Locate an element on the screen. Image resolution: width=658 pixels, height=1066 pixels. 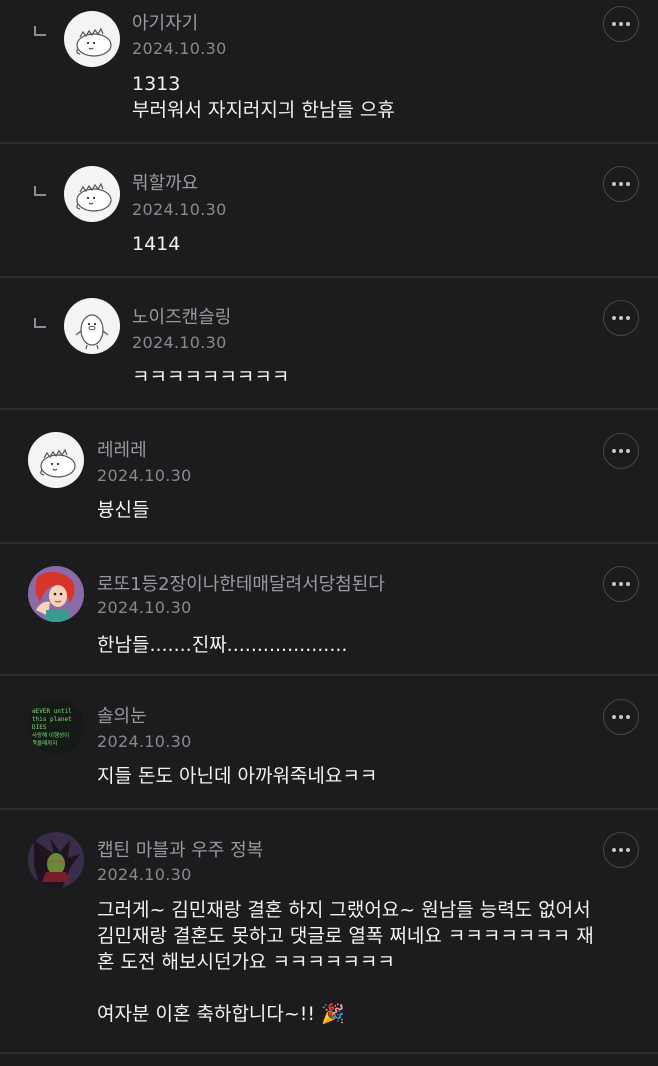
comment-item: 아기자기 2024.10.30 1313 부러워서 자지러지긔 한남들 으휴 is located at coordinates (329, 71).